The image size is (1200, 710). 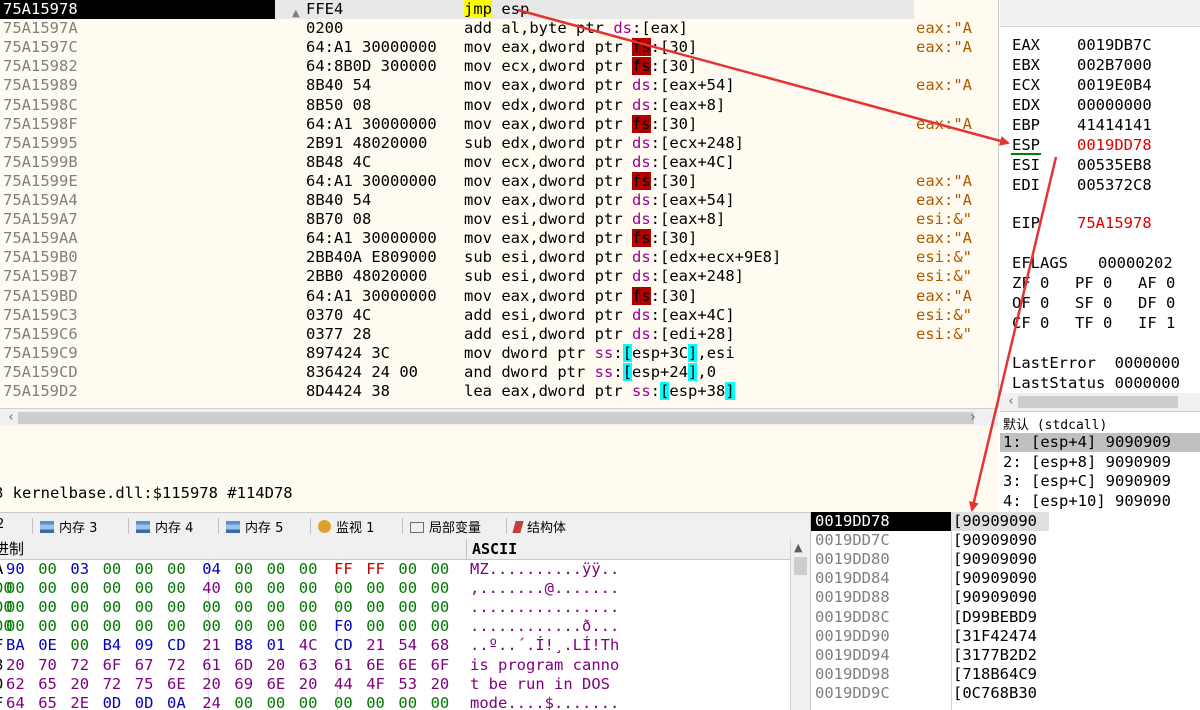 I want to click on stack-row: 0019DD8C [D99BEBD9, so click(x=1005, y=617).